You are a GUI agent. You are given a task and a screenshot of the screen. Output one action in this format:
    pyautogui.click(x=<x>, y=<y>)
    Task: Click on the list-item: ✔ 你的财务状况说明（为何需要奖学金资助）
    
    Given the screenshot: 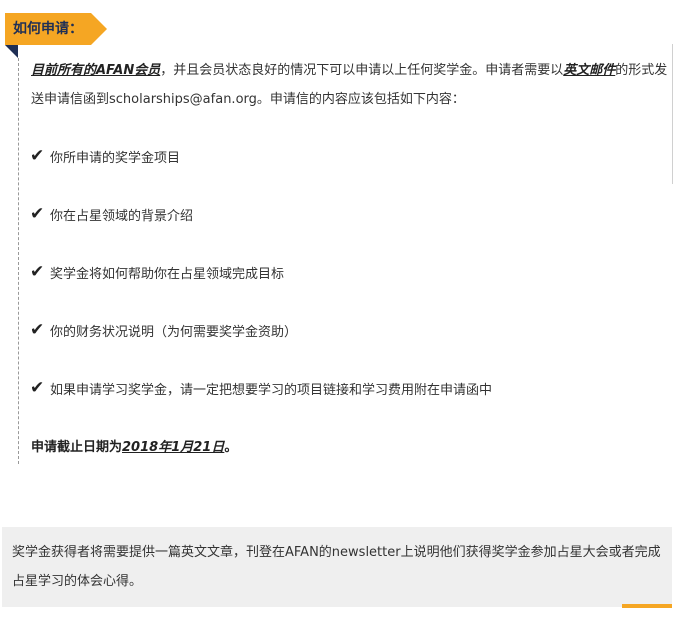 What is the action you would take?
    pyautogui.click(x=163, y=330)
    